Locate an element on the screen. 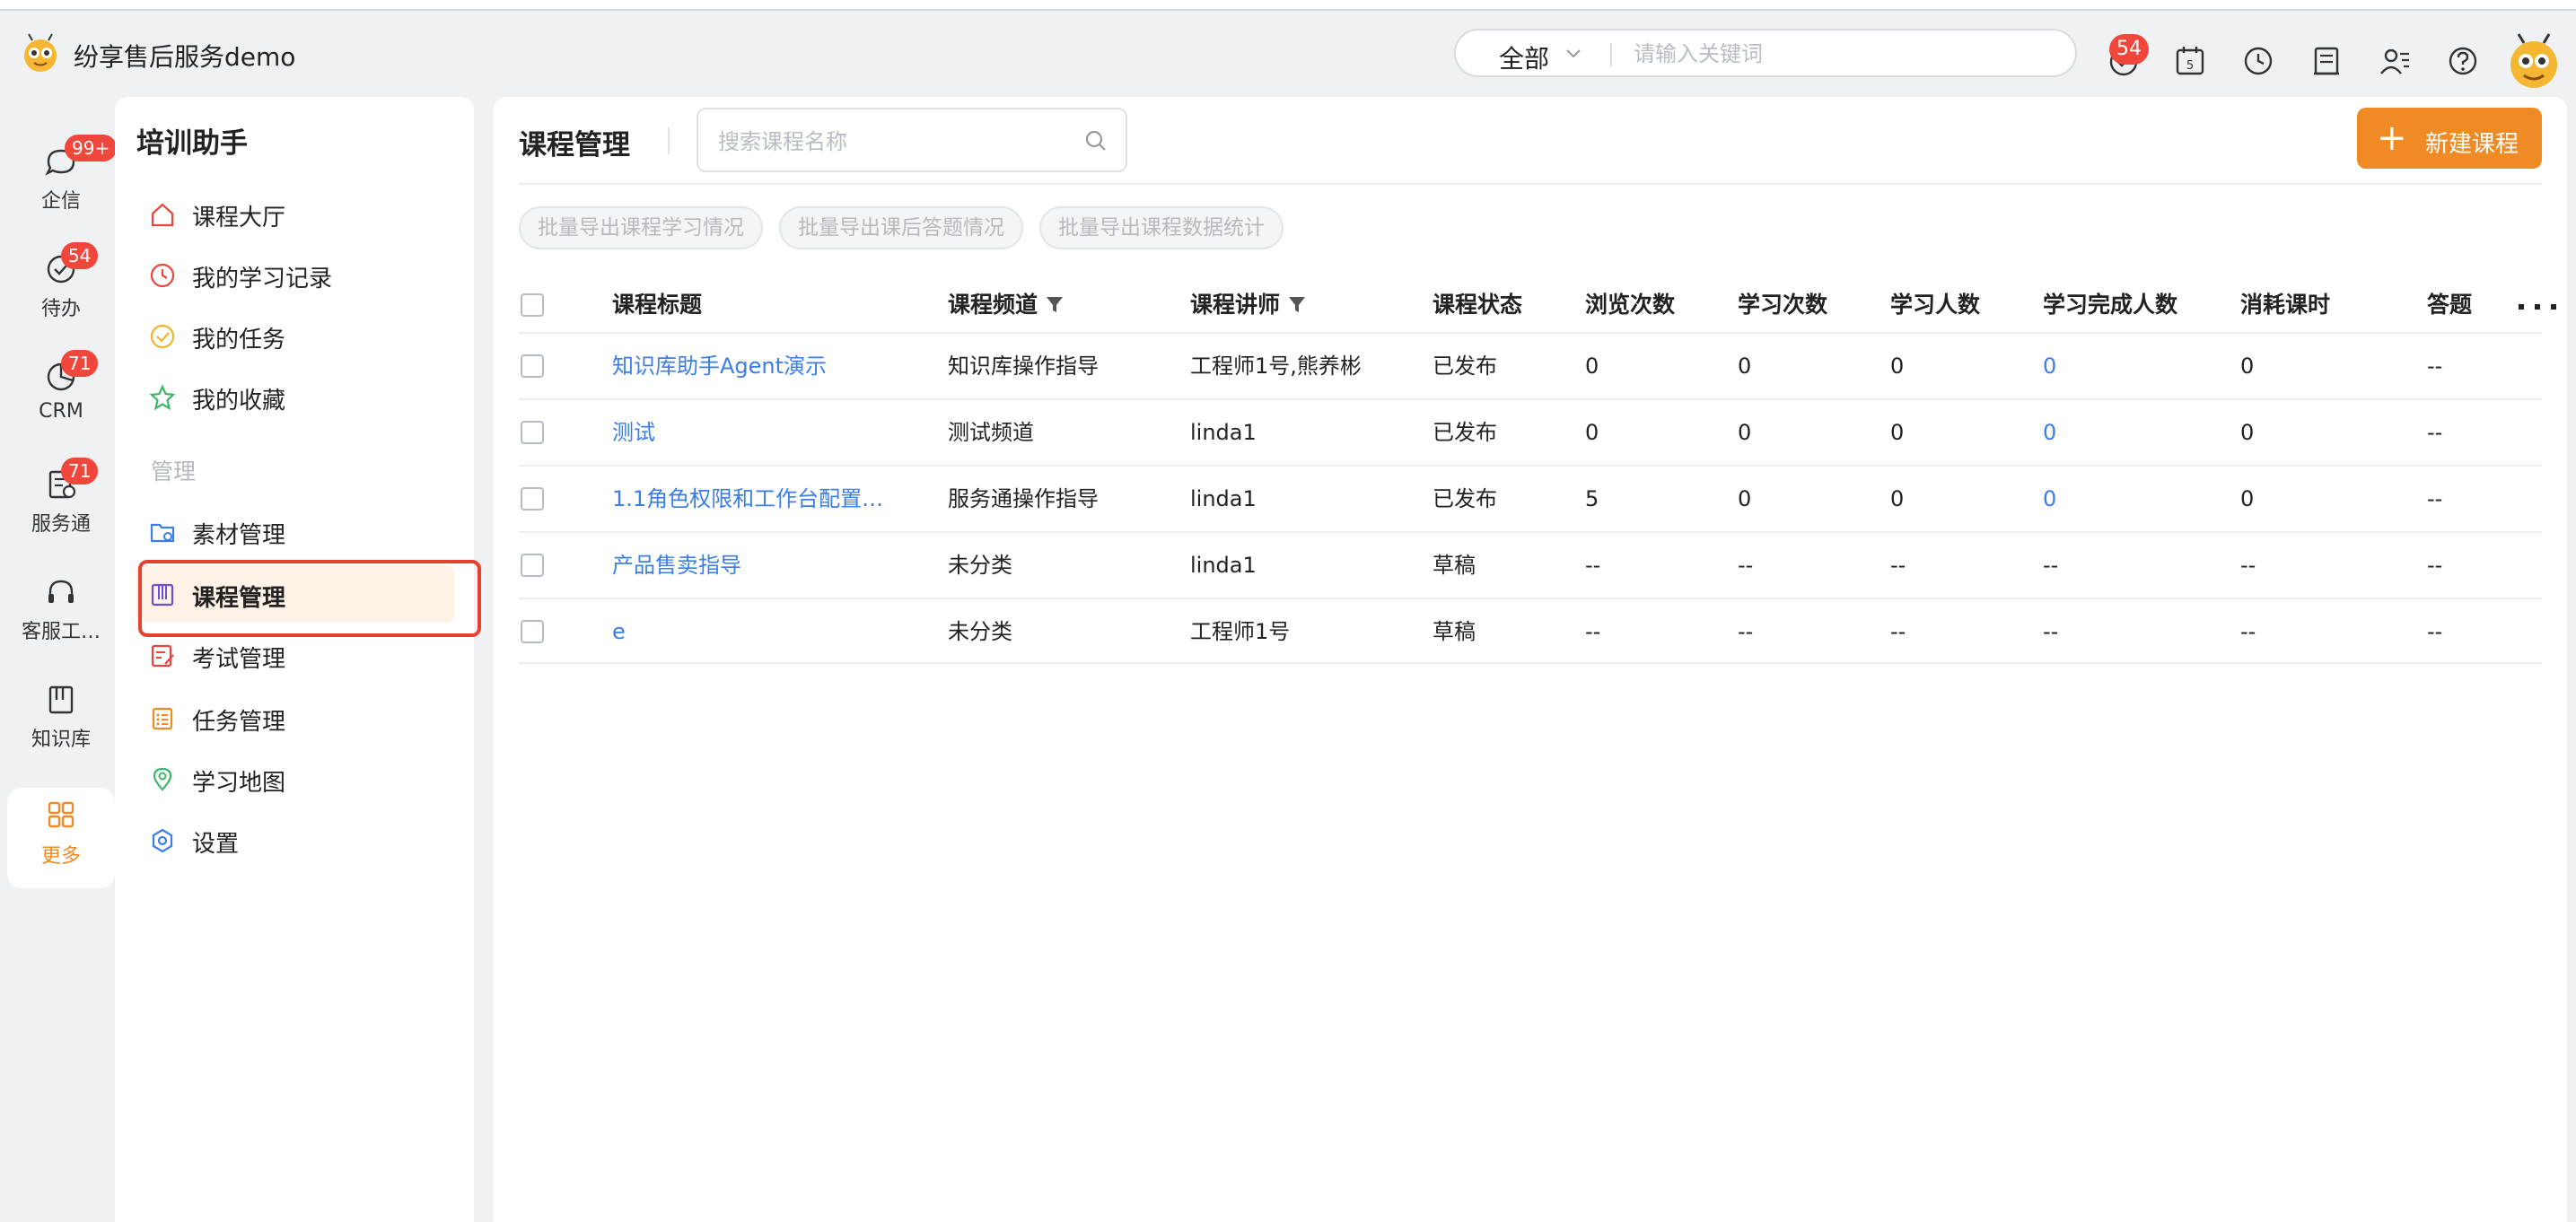  table-row: 产品售卖指导 未分类 linda1 草稿 -- -- -- -- -- -- is located at coordinates (1530, 565).